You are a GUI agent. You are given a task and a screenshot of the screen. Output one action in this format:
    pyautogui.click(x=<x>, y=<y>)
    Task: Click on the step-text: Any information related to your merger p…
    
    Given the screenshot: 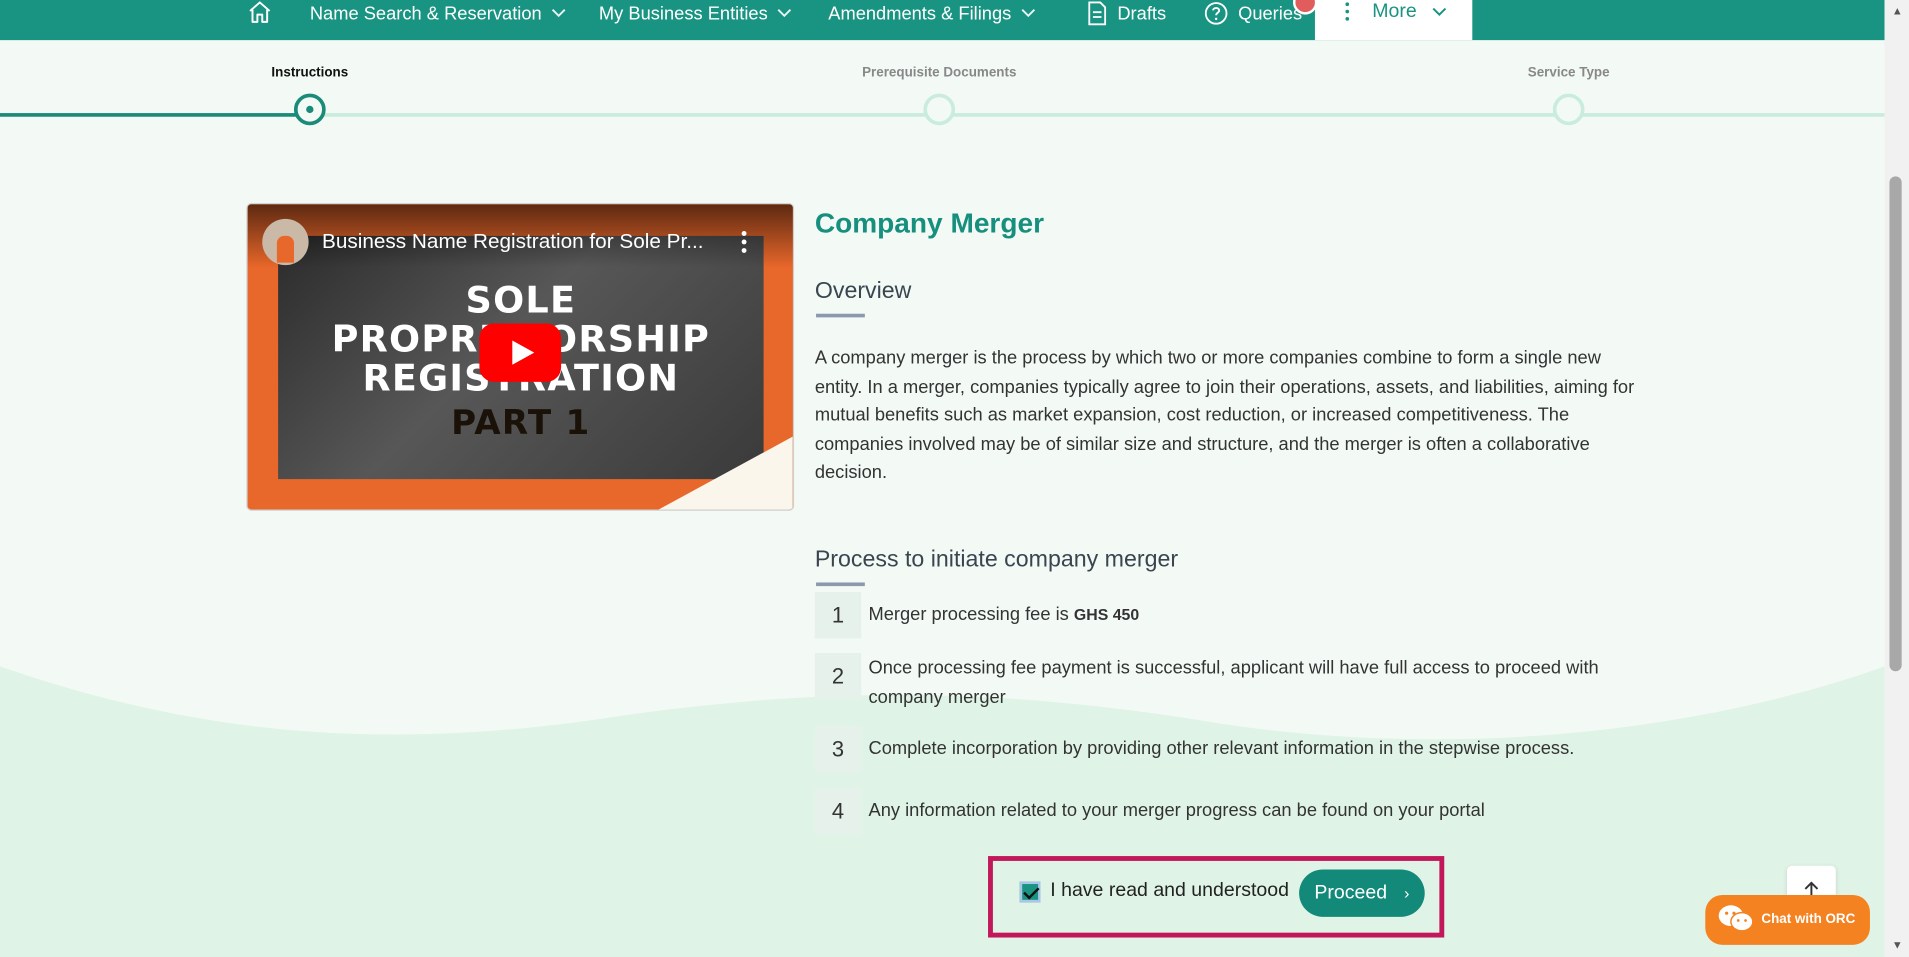 What is the action you would take?
    pyautogui.click(x=1176, y=810)
    